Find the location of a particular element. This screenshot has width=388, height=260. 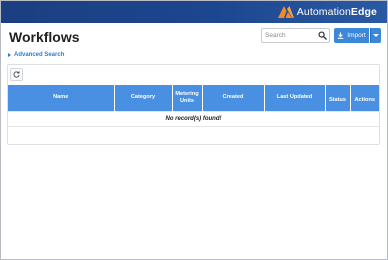

brand-name: AutomationEdge is located at coordinates (336, 12).